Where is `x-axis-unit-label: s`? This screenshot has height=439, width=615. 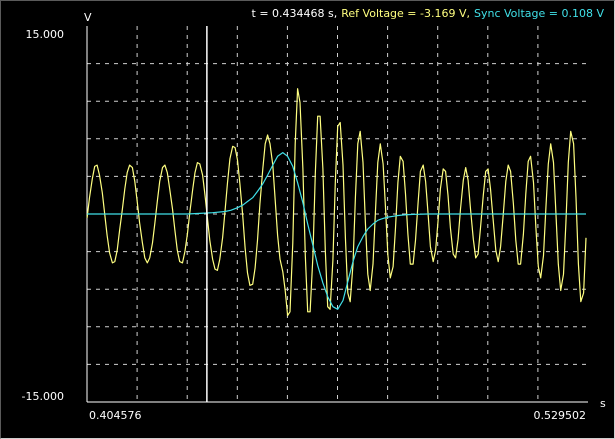 x-axis-unit-label: s is located at coordinates (603, 403).